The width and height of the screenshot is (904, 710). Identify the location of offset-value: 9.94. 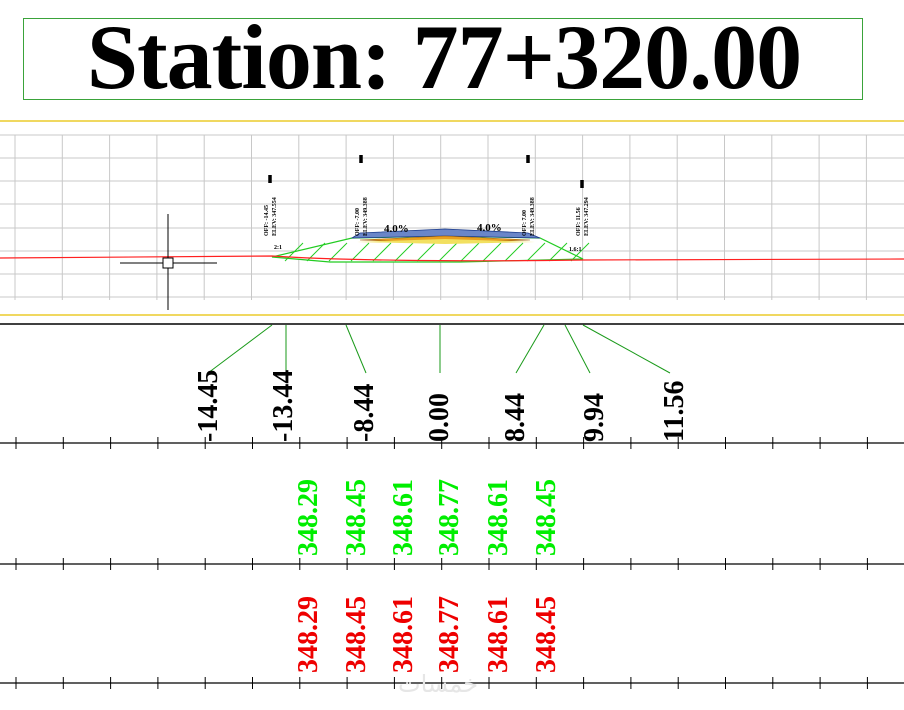
(594, 417).